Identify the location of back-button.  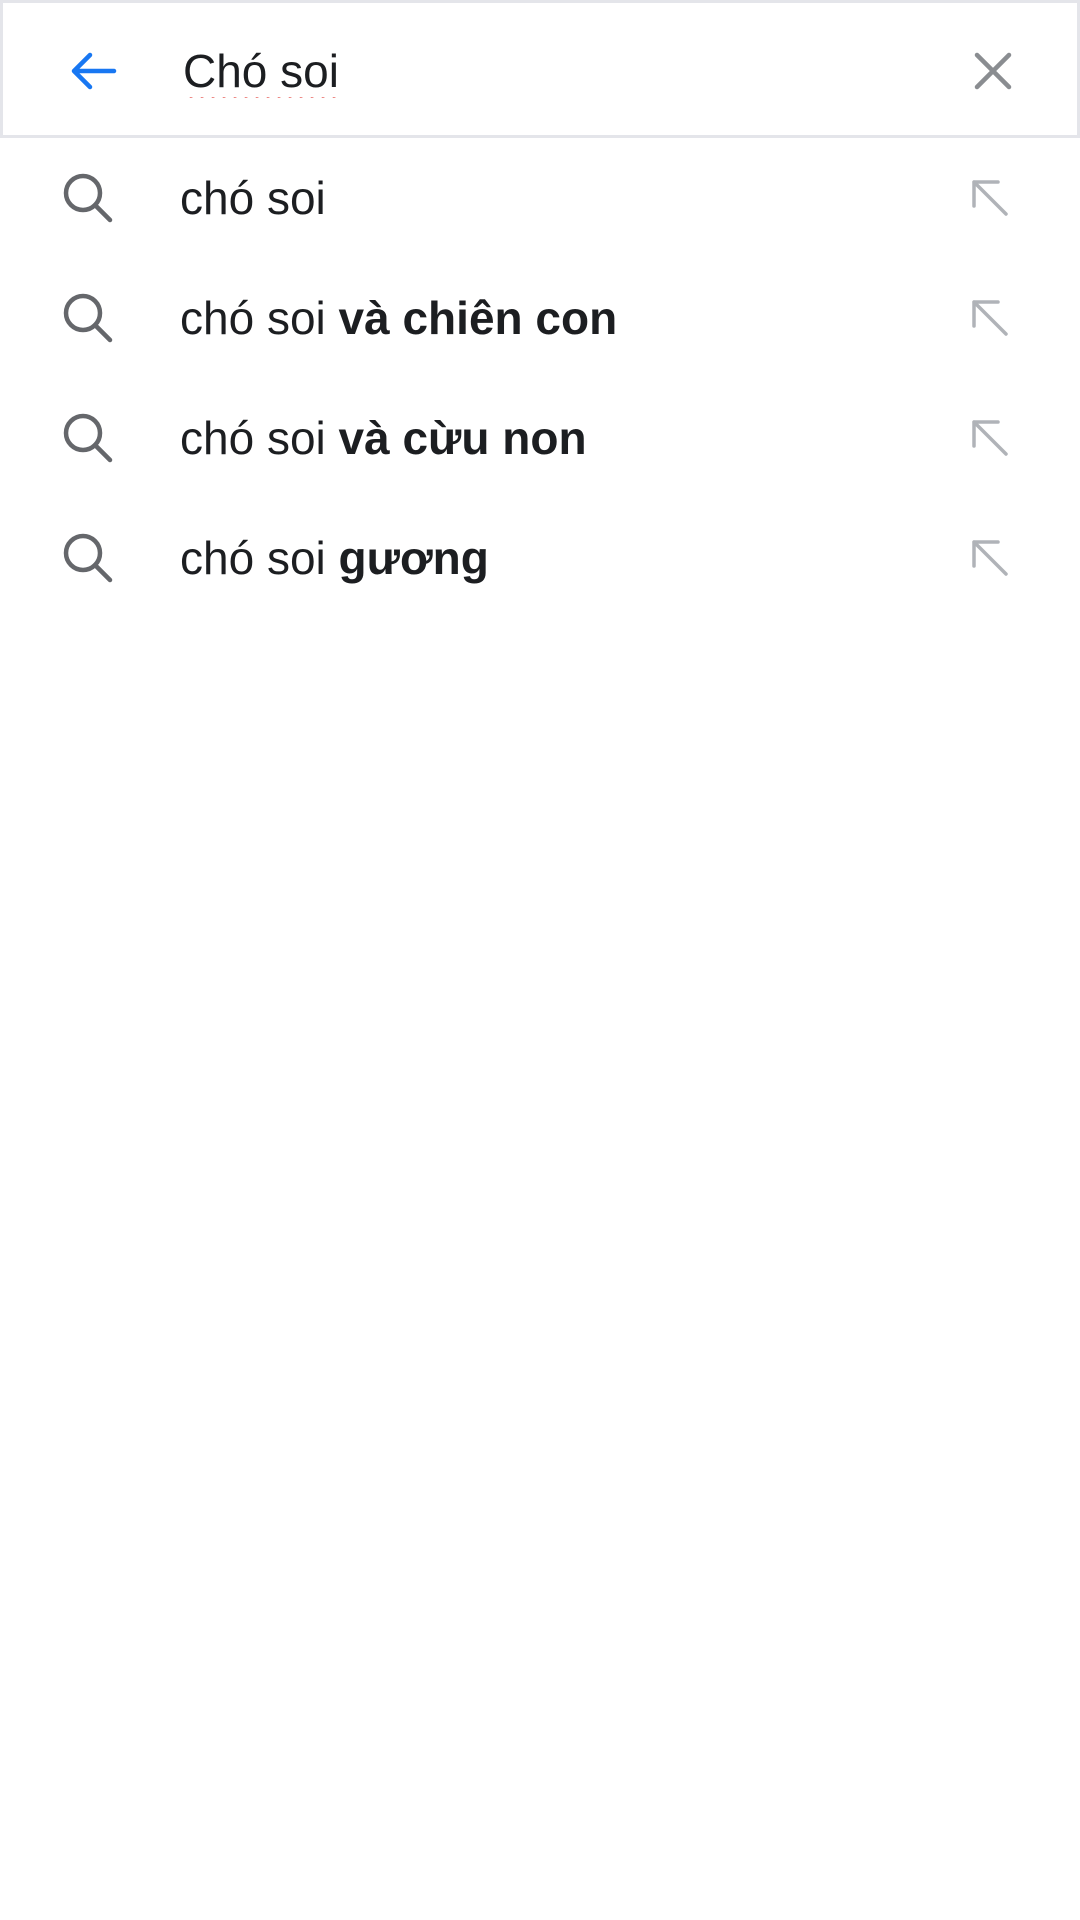
(93, 71).